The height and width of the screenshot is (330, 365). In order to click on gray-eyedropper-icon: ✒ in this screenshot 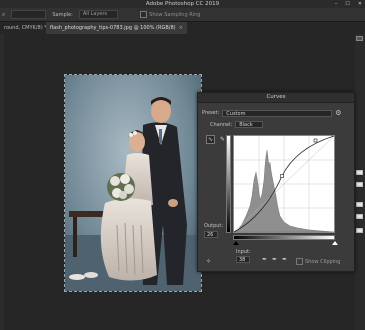, I will do `click(274, 259)`.